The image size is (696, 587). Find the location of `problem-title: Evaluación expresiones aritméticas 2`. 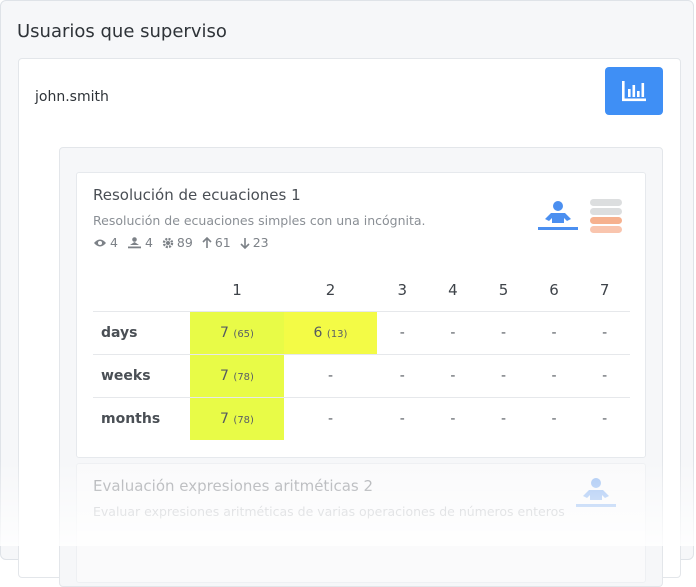

problem-title: Evaluación expresiones aritméticas 2 is located at coordinates (233, 486).